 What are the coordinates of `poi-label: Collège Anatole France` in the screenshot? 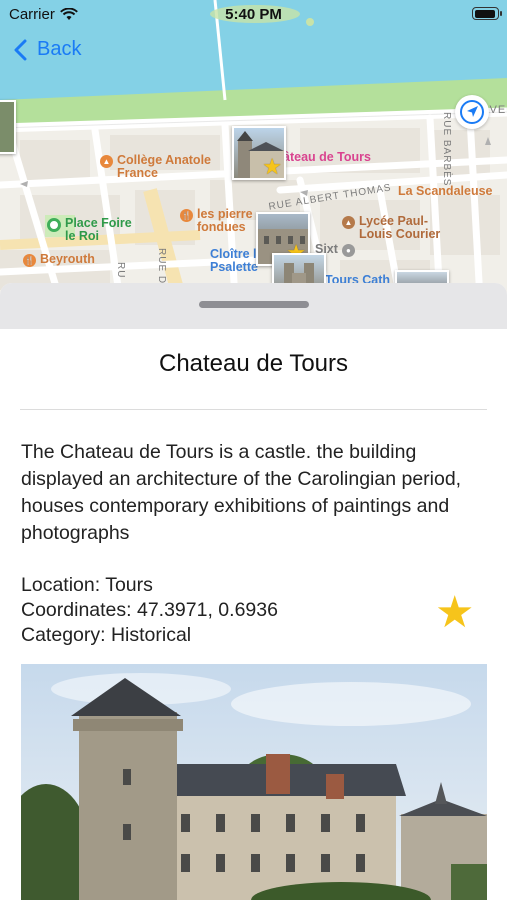 It's located at (164, 166).